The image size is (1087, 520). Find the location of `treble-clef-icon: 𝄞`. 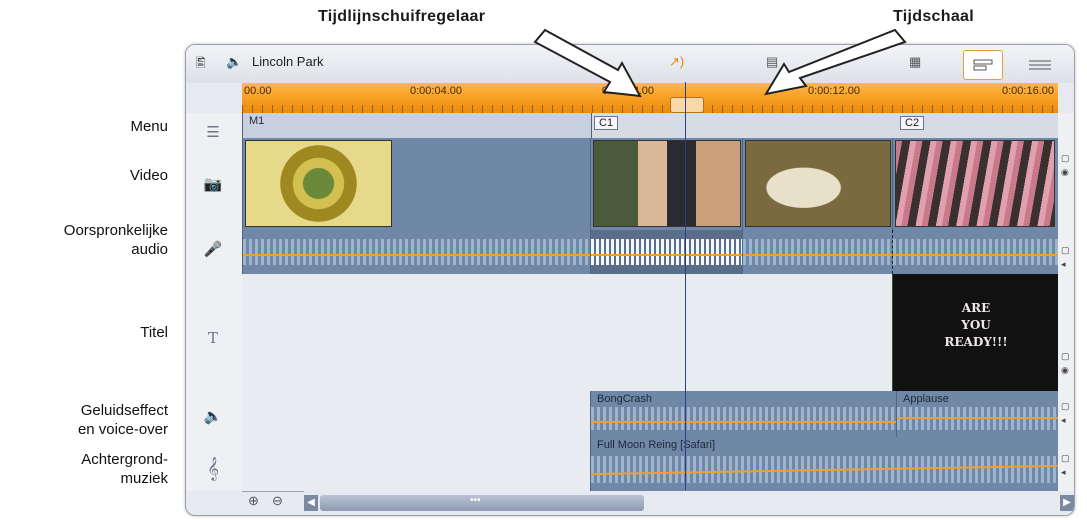

treble-clef-icon: 𝄞 is located at coordinates (213, 469).